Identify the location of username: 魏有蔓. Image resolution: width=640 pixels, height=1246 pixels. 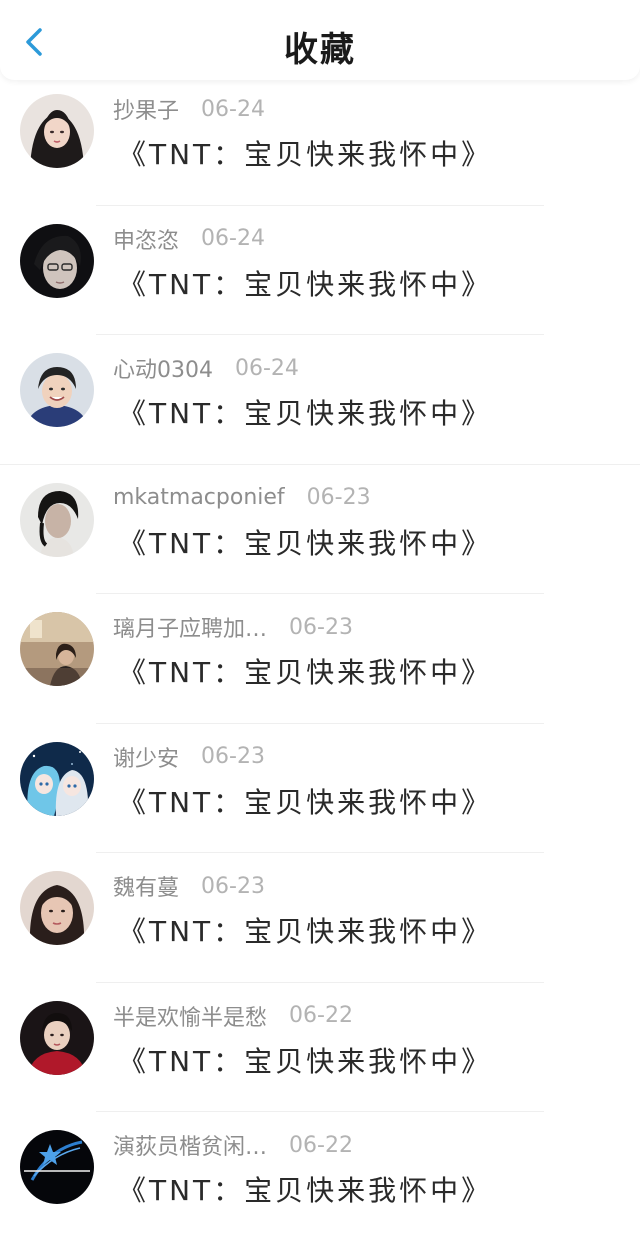
(146, 886).